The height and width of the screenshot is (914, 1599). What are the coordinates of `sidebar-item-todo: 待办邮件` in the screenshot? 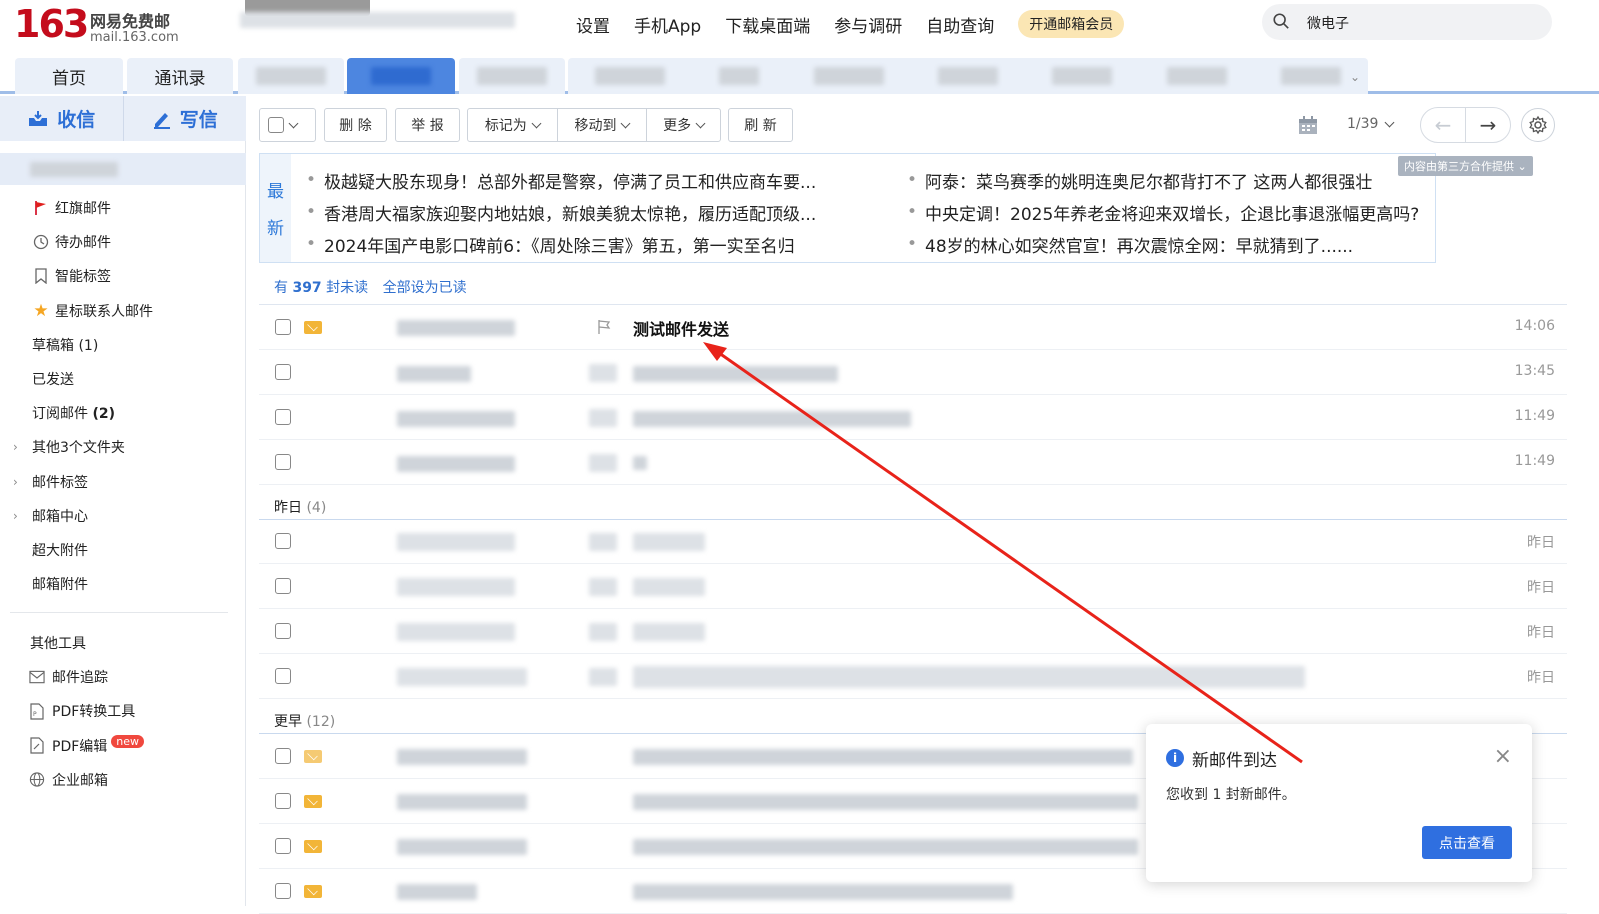 It's located at (123, 242).